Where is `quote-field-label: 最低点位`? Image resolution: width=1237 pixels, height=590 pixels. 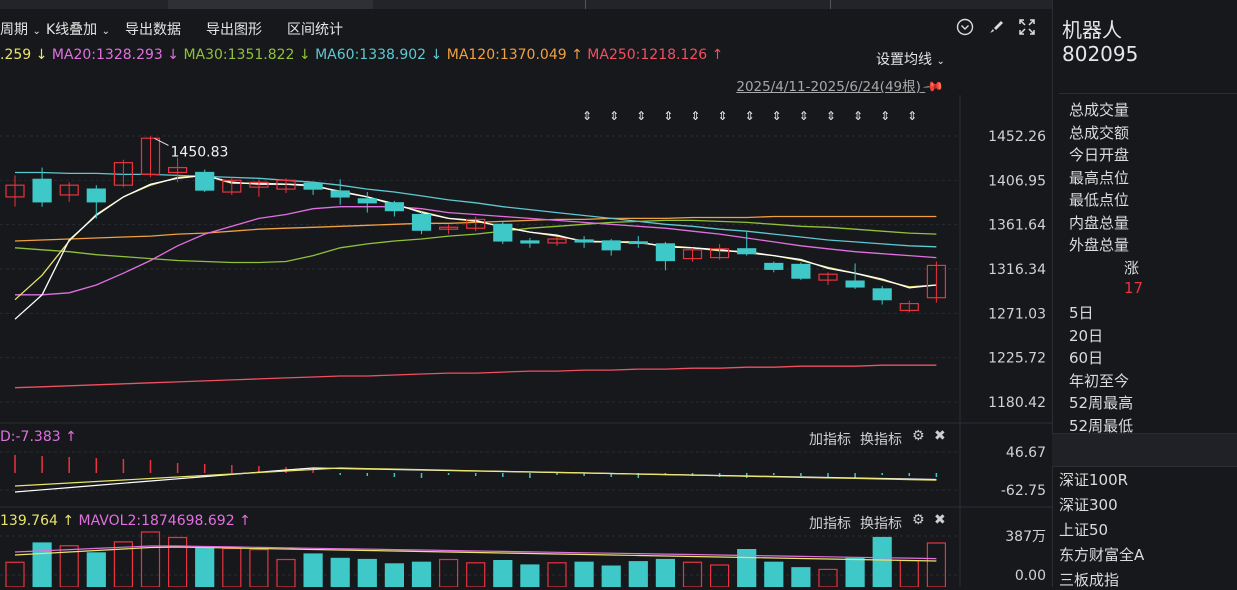
quote-field-label: 最低点位 is located at coordinates (1099, 200).